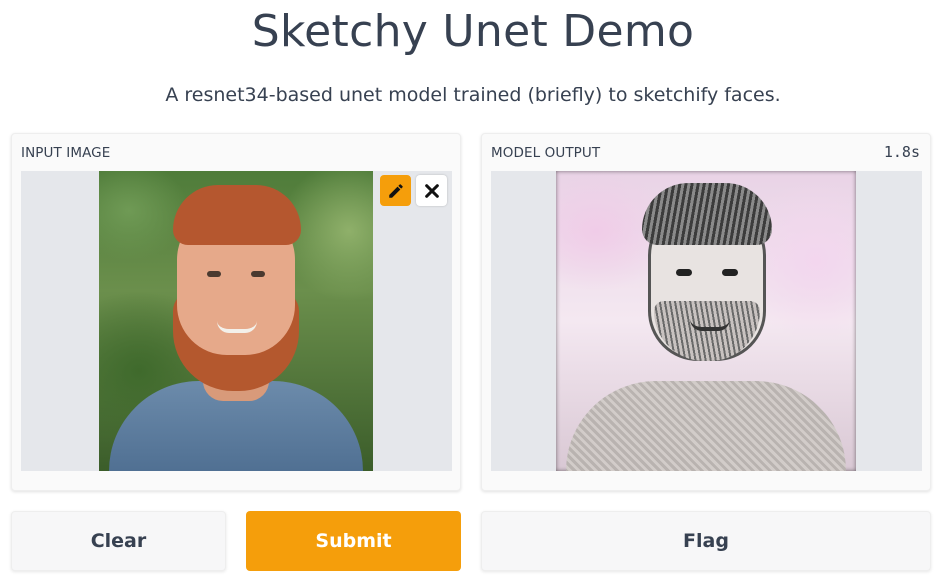  I want to click on flag-button: Flag, so click(706, 541).